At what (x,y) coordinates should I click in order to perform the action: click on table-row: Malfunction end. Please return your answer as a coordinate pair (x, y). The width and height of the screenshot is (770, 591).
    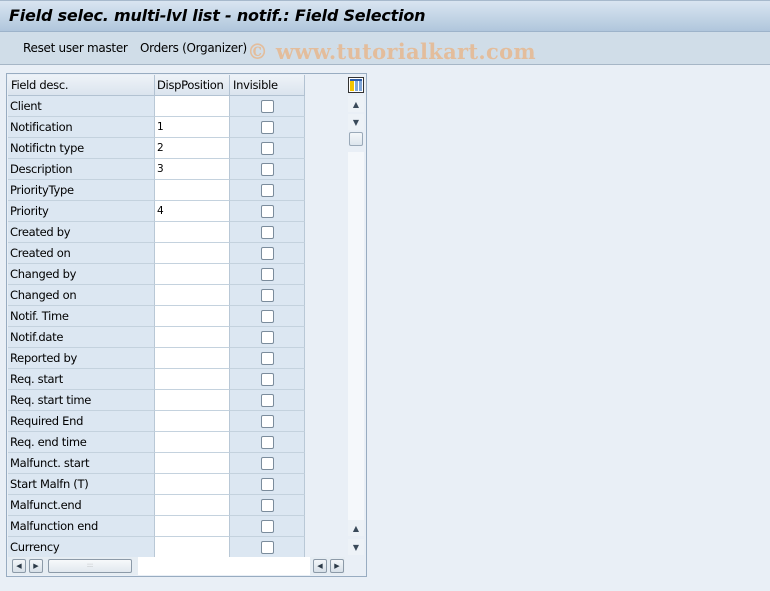
    Looking at the image, I should click on (156, 526).